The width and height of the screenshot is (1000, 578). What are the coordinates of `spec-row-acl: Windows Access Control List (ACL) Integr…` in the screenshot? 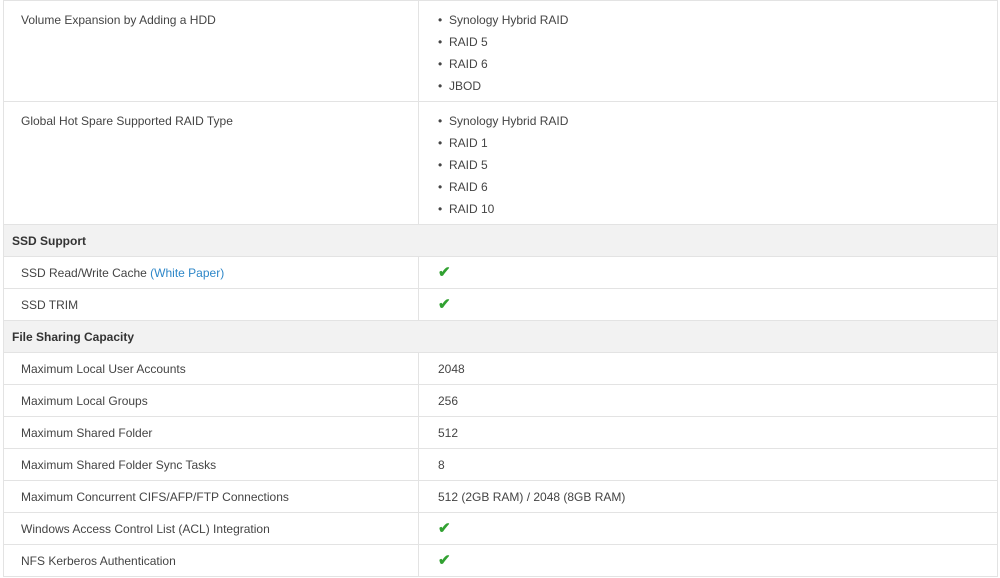 It's located at (500, 528).